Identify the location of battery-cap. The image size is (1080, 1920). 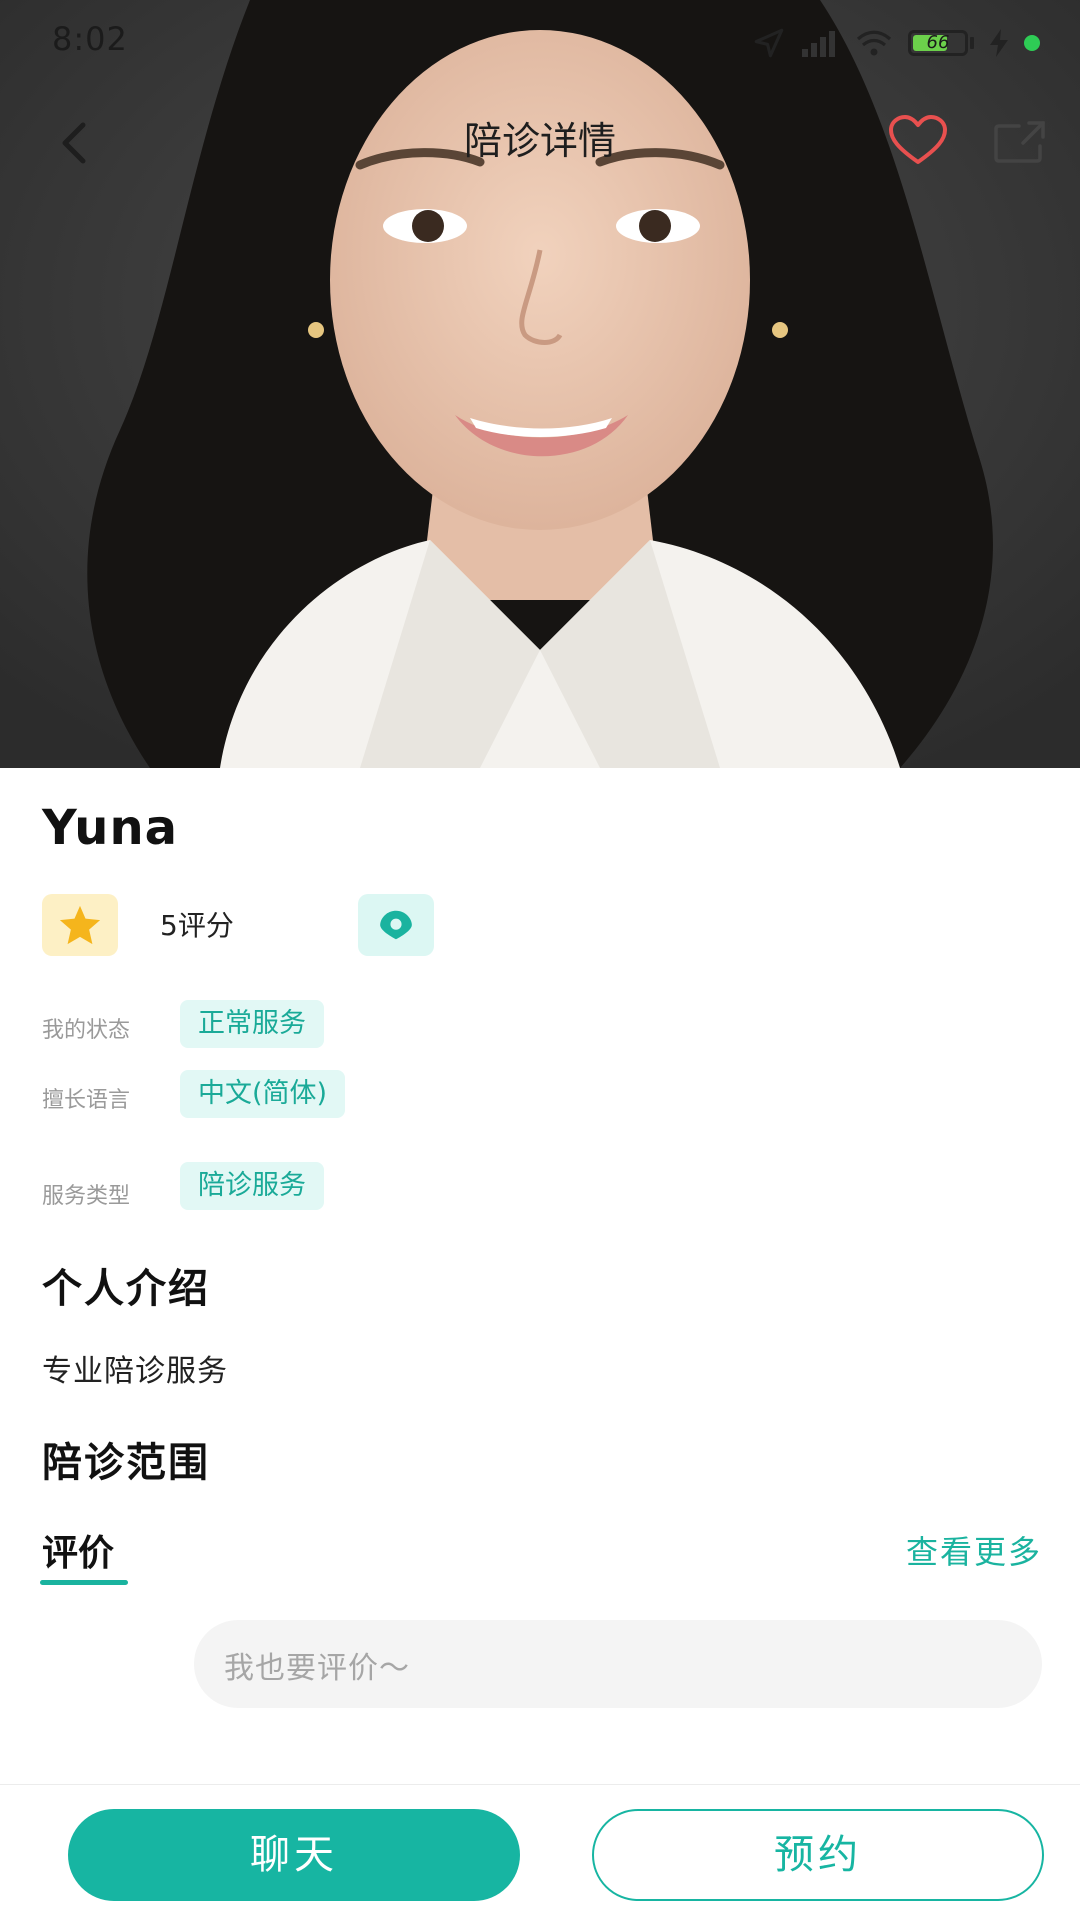
(972, 43).